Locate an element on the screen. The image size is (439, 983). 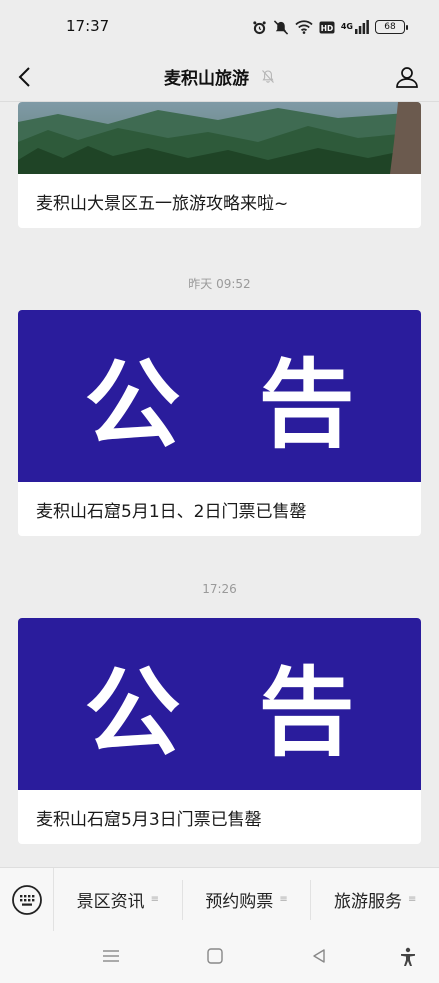
menu-item-ticket-booking: 预约购票 ≡ is located at coordinates (247, 899).